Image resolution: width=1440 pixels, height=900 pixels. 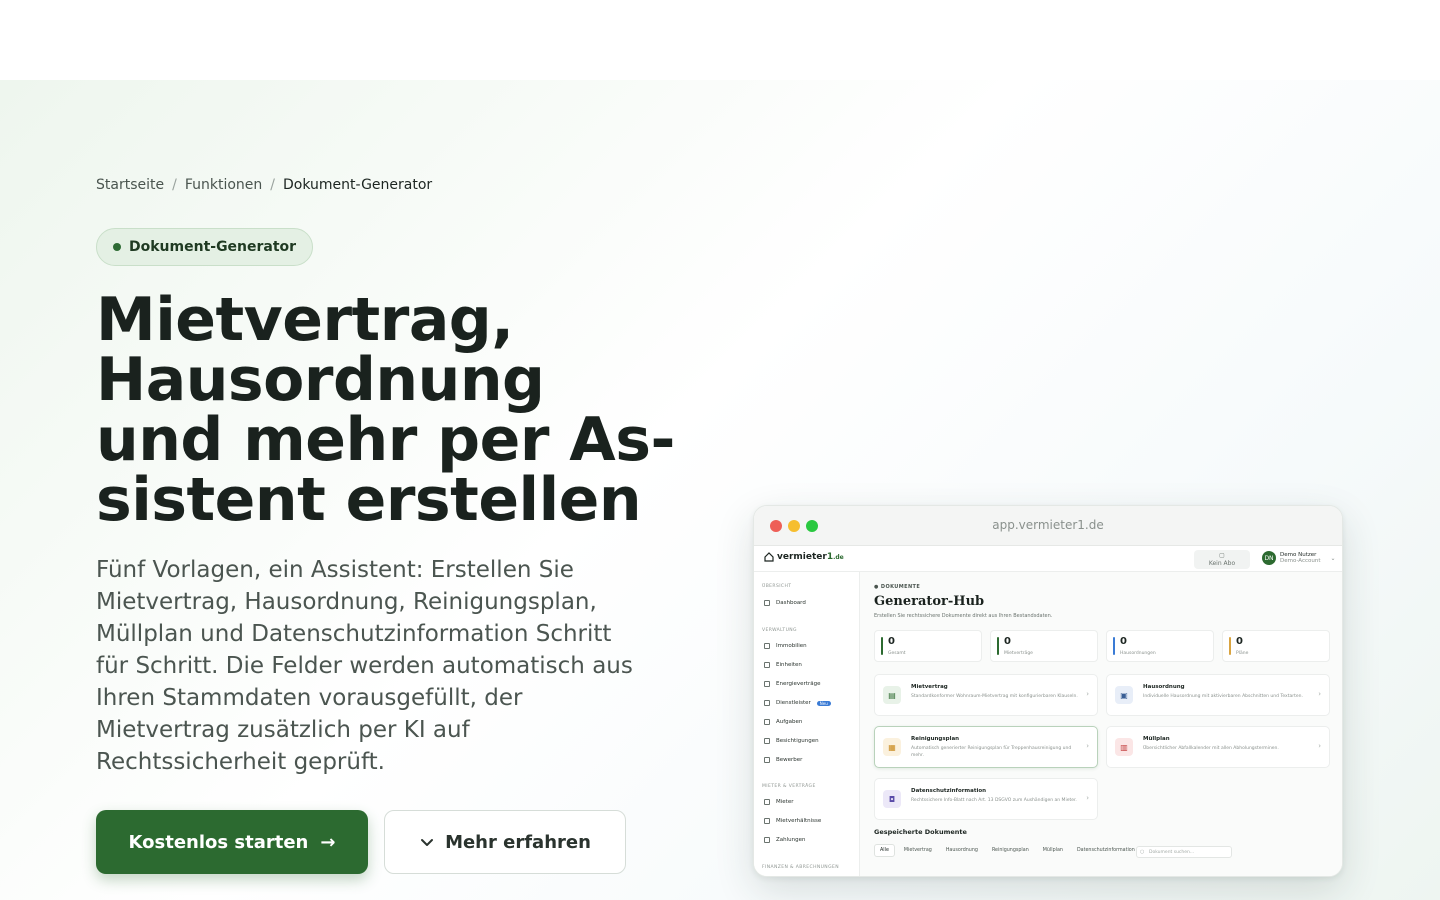 I want to click on card-title: Mietvertrag, so click(x=929, y=687).